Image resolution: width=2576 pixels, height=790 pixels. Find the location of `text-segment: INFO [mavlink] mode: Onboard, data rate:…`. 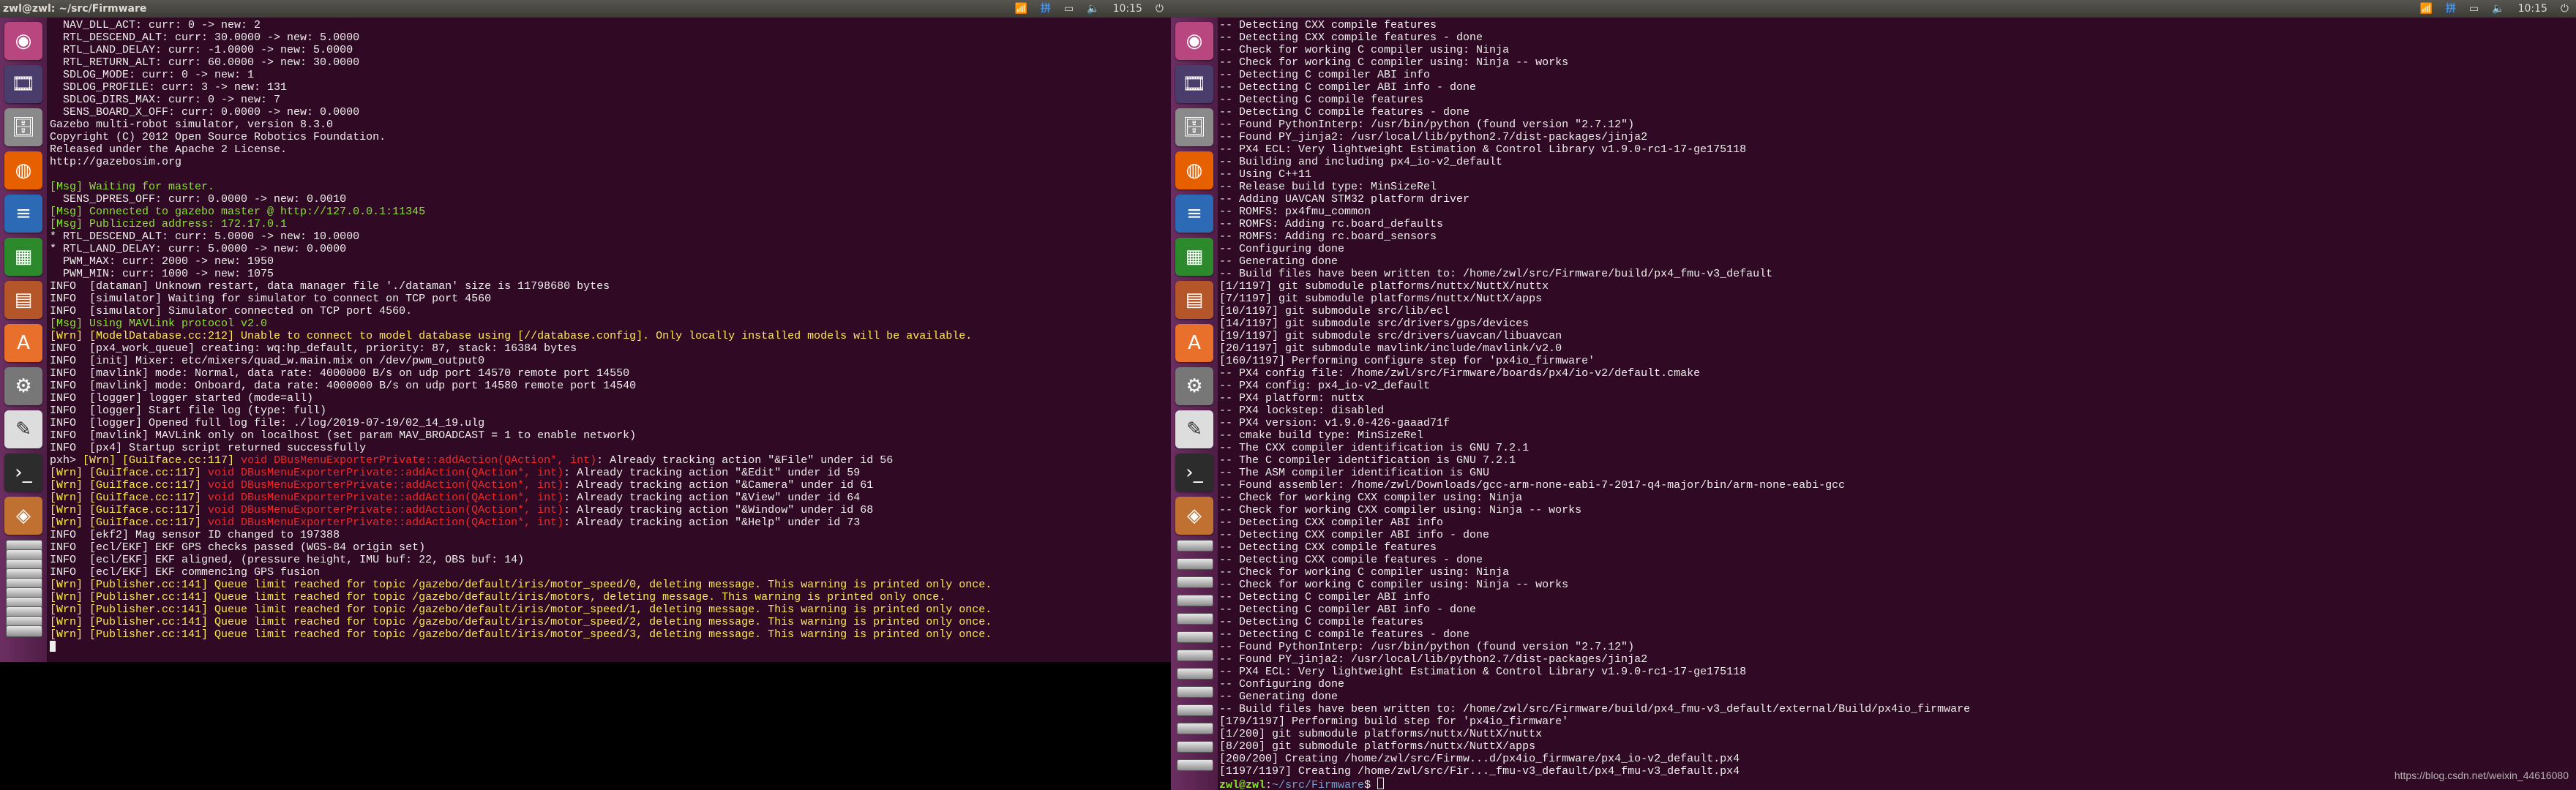

text-segment: INFO [mavlink] mode: Onboard, data rate:… is located at coordinates (343, 386).